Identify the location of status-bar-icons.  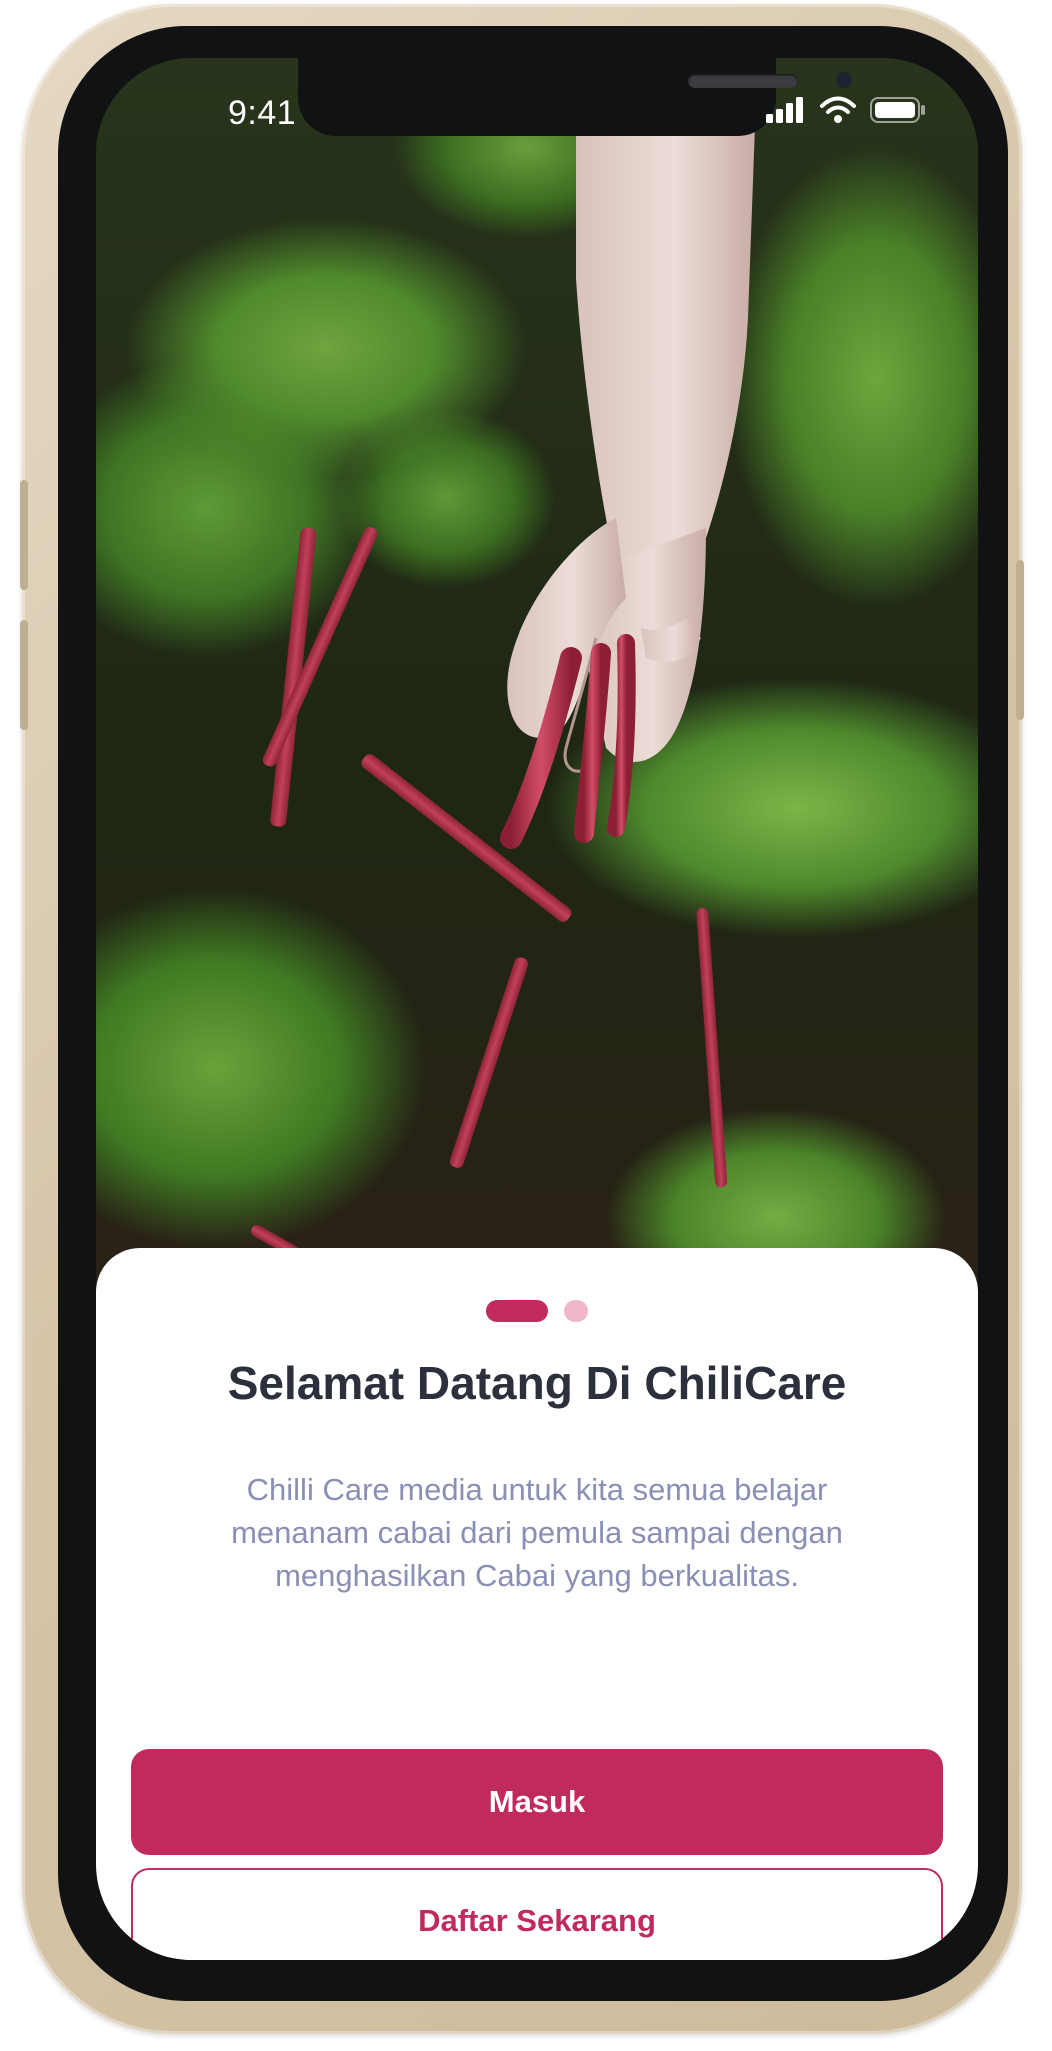
(846, 110).